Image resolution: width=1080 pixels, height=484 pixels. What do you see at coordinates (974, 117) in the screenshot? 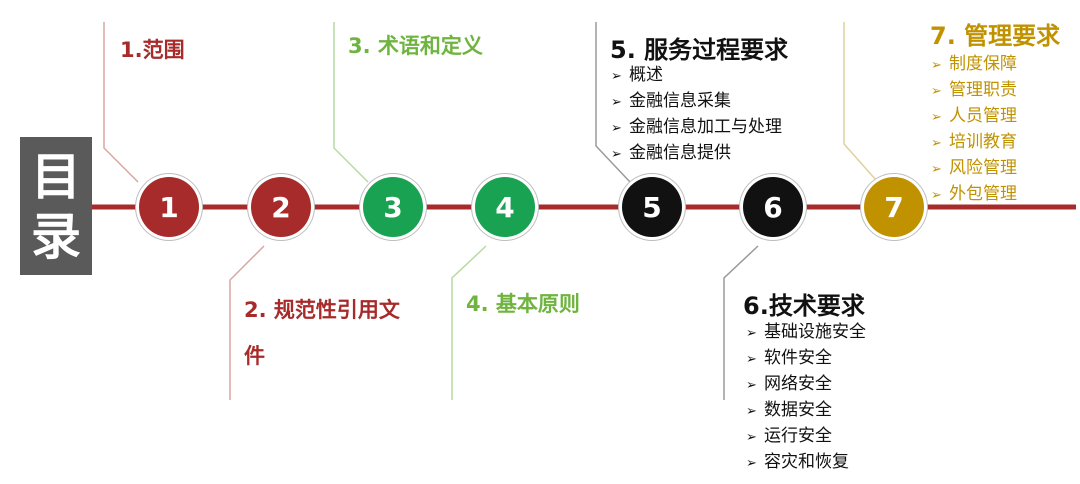
I see `list-item: ➢ 人员管理` at bounding box center [974, 117].